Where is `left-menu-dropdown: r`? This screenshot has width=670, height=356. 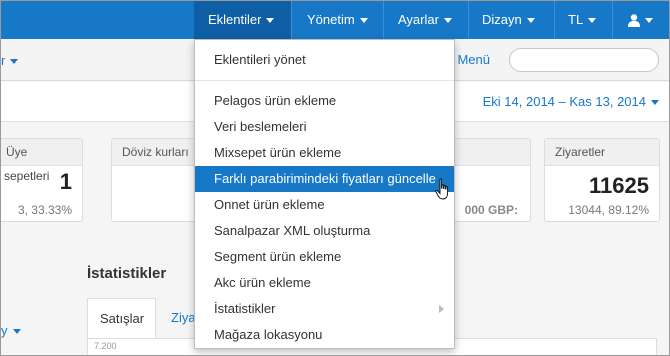
left-menu-dropdown: r is located at coordinates (10, 60).